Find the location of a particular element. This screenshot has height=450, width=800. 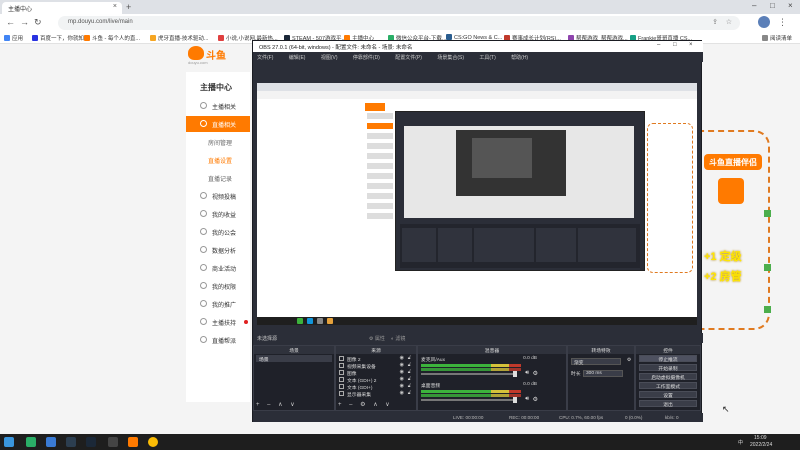

transition-type: 渐变 ⚙ is located at coordinates (601, 362).